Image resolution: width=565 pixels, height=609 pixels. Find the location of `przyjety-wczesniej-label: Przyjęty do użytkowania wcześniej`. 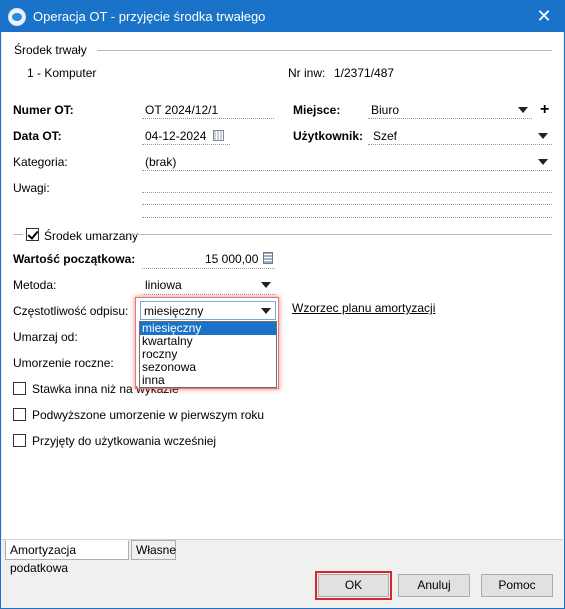

przyjety-wczesniej-label: Przyjęty do użytkowania wcześniej is located at coordinates (124, 441).